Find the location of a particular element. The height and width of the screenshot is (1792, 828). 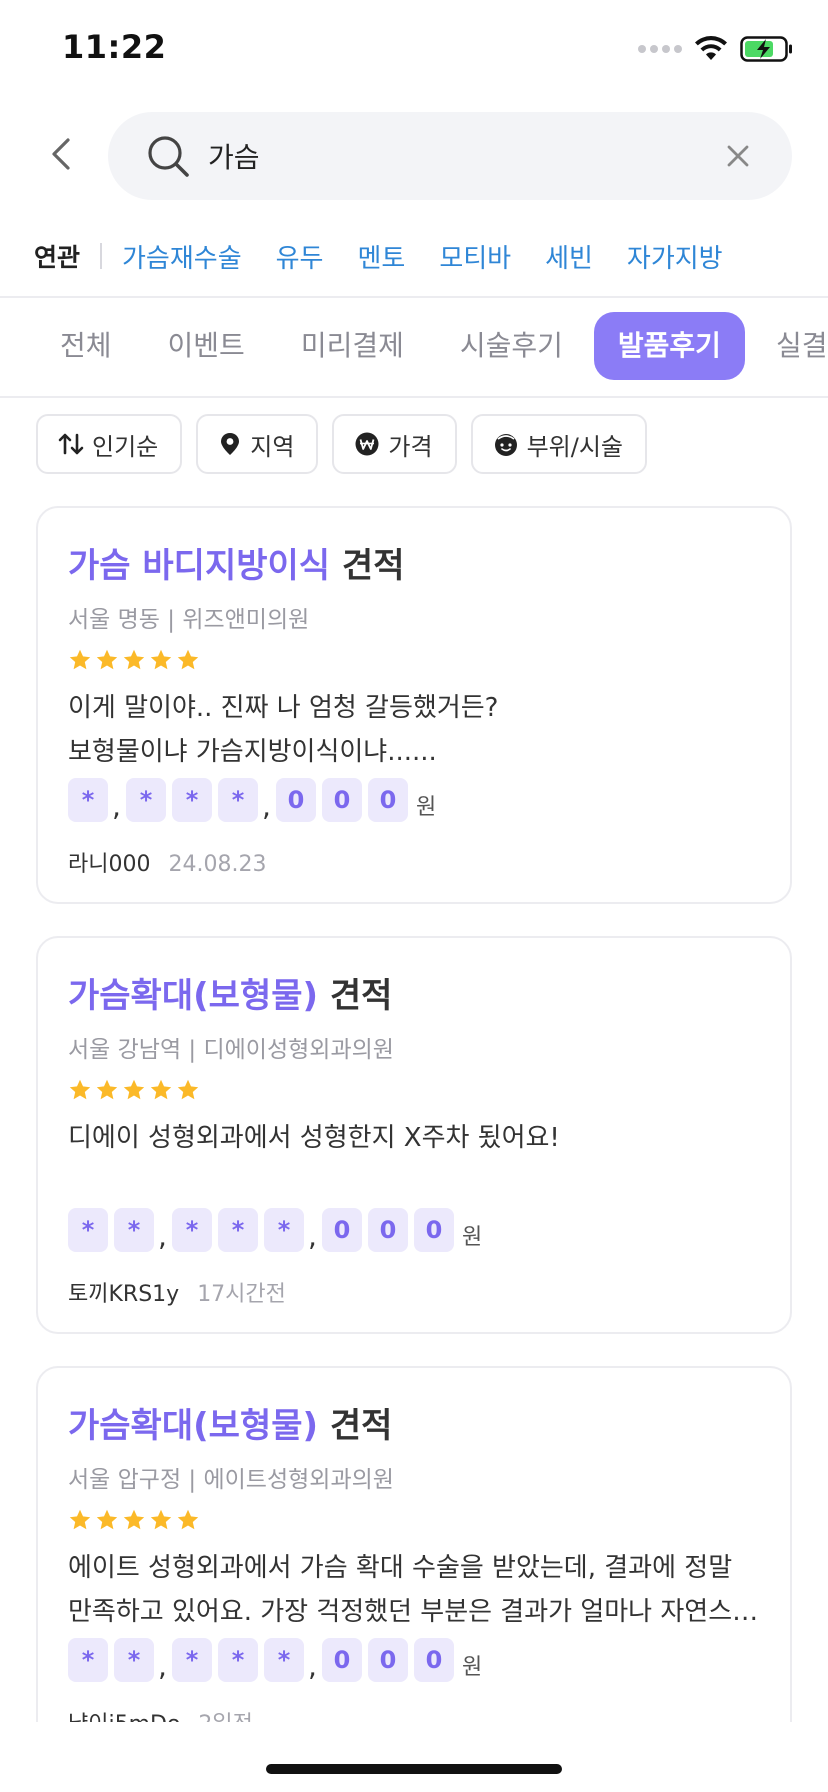

review-date: 24.08.23 is located at coordinates (217, 864).